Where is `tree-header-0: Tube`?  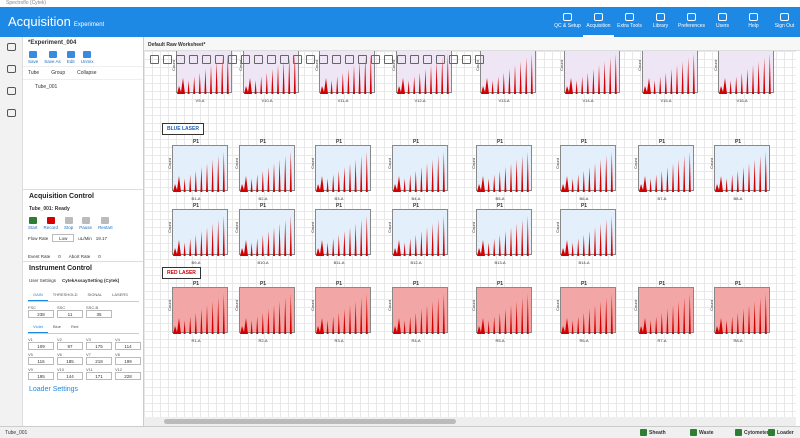 tree-header-0: Tube is located at coordinates (33, 73).